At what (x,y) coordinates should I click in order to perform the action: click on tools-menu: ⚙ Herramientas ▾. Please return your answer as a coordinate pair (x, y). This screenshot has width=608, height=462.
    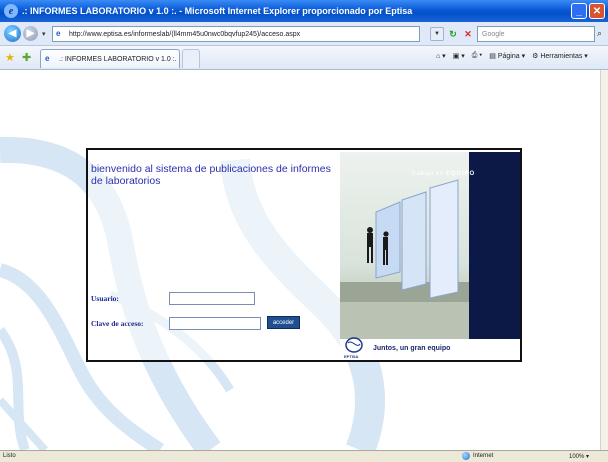
    Looking at the image, I should click on (560, 56).